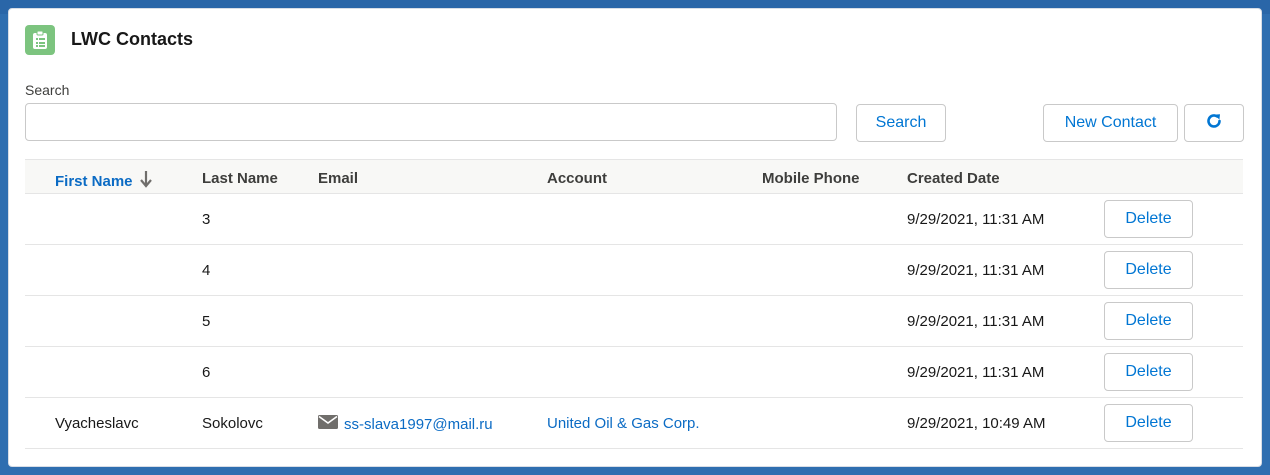  I want to click on search-label: Search, so click(47, 90).